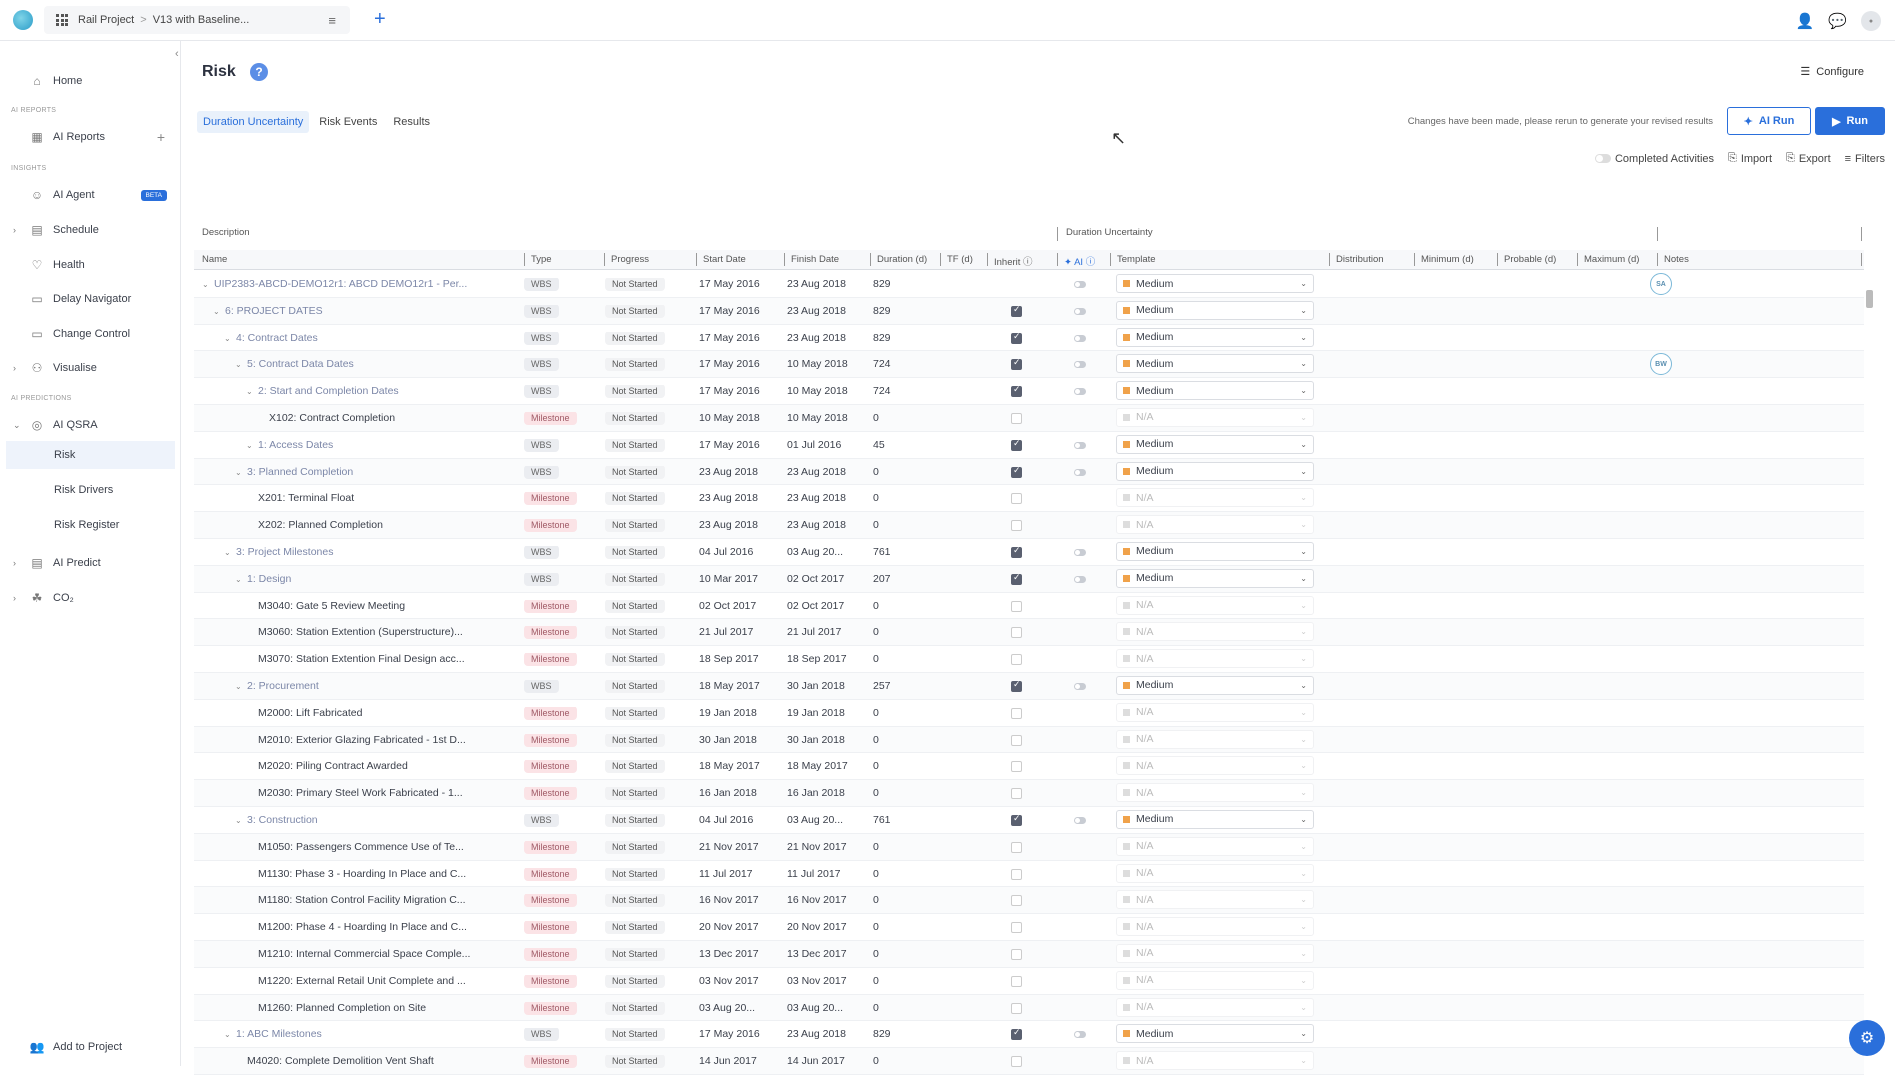  Describe the element at coordinates (332, 20) in the screenshot. I see `filter-menu-icon: ≡` at that location.